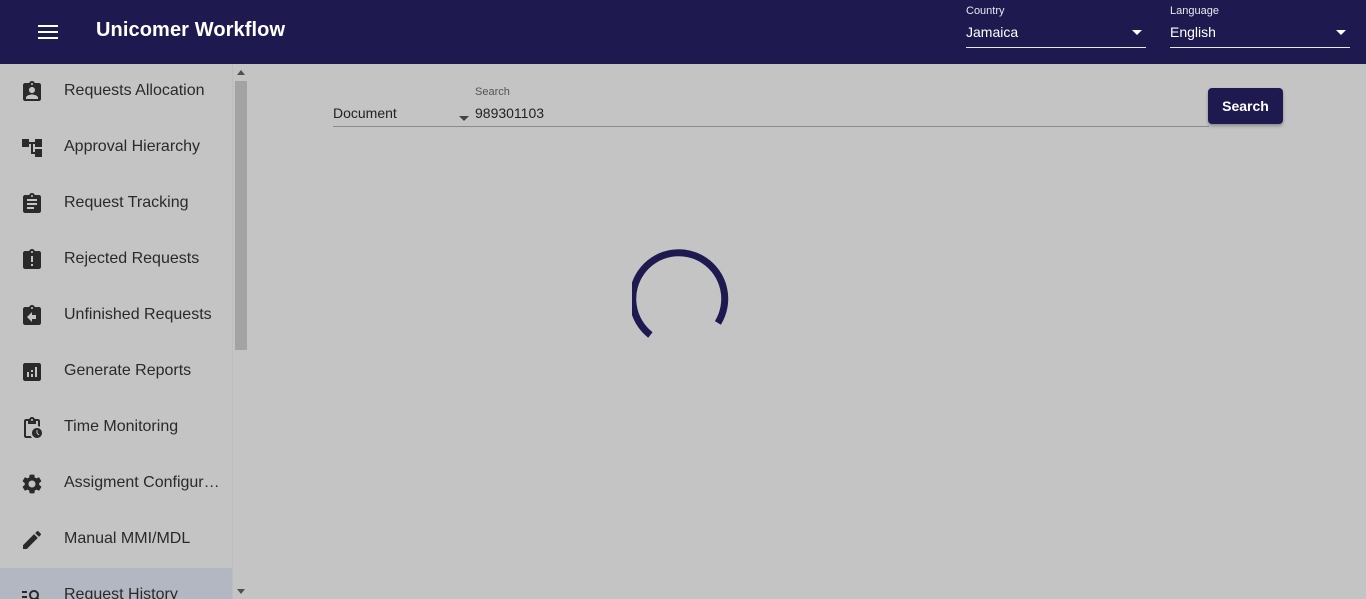 This screenshot has width=1366, height=599. Describe the element at coordinates (365, 113) in the screenshot. I see `search-type-value: Document` at that location.